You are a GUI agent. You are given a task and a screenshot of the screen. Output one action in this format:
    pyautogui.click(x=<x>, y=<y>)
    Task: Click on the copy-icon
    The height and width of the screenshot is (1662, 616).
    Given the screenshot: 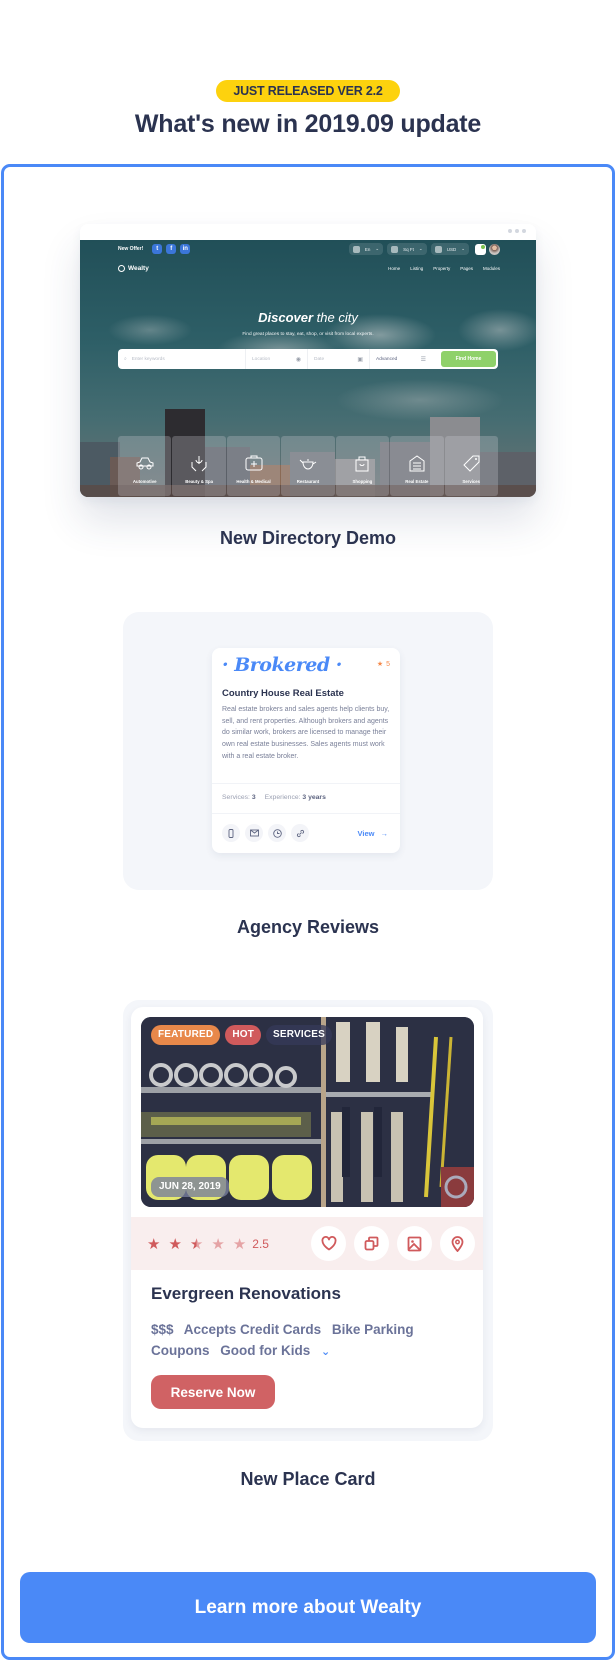 What is the action you would take?
    pyautogui.click(x=371, y=1243)
    